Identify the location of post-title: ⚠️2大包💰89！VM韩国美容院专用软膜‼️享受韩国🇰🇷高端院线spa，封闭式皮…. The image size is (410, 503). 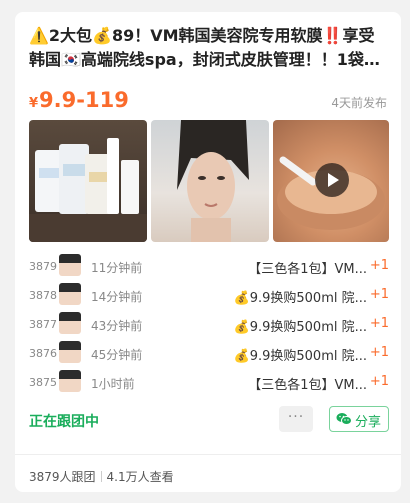
(209, 48).